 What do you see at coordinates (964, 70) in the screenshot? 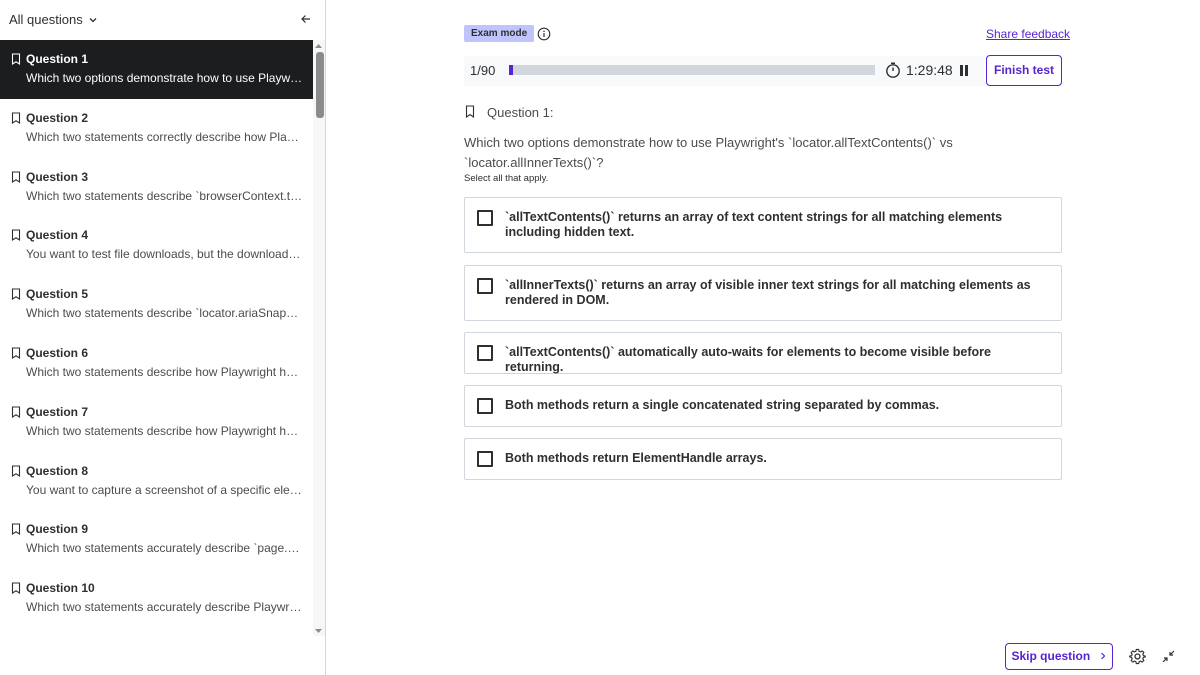
I see `pause-icon` at bounding box center [964, 70].